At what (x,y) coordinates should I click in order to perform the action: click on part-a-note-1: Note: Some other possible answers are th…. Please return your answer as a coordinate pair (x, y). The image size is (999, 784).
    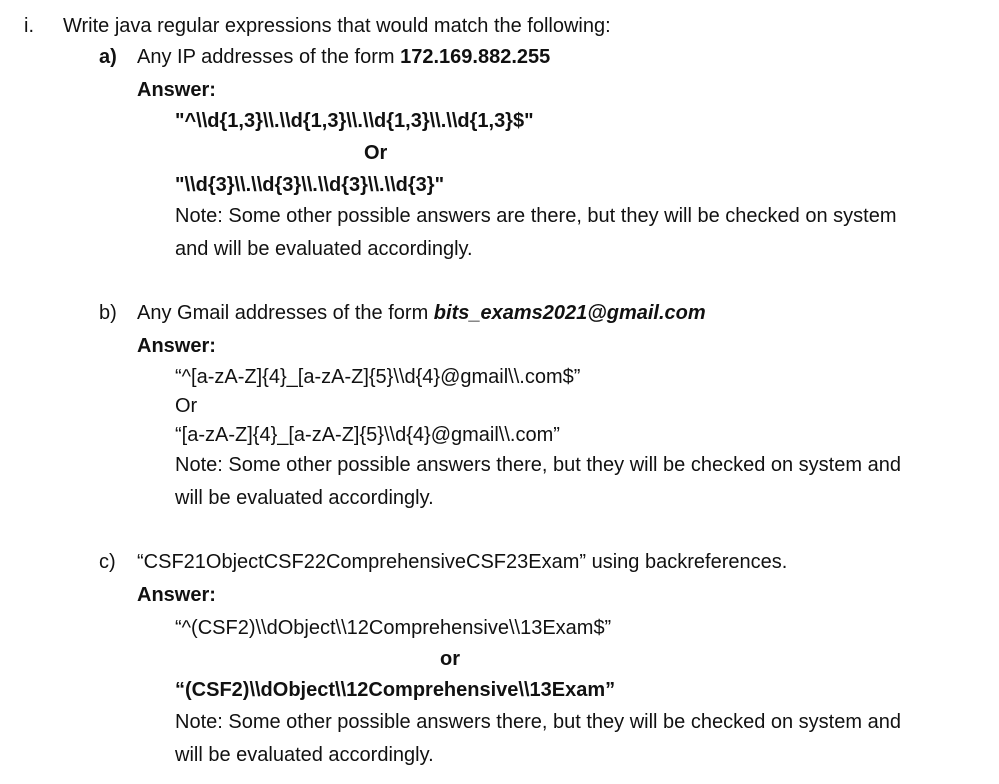
    Looking at the image, I should click on (536, 216).